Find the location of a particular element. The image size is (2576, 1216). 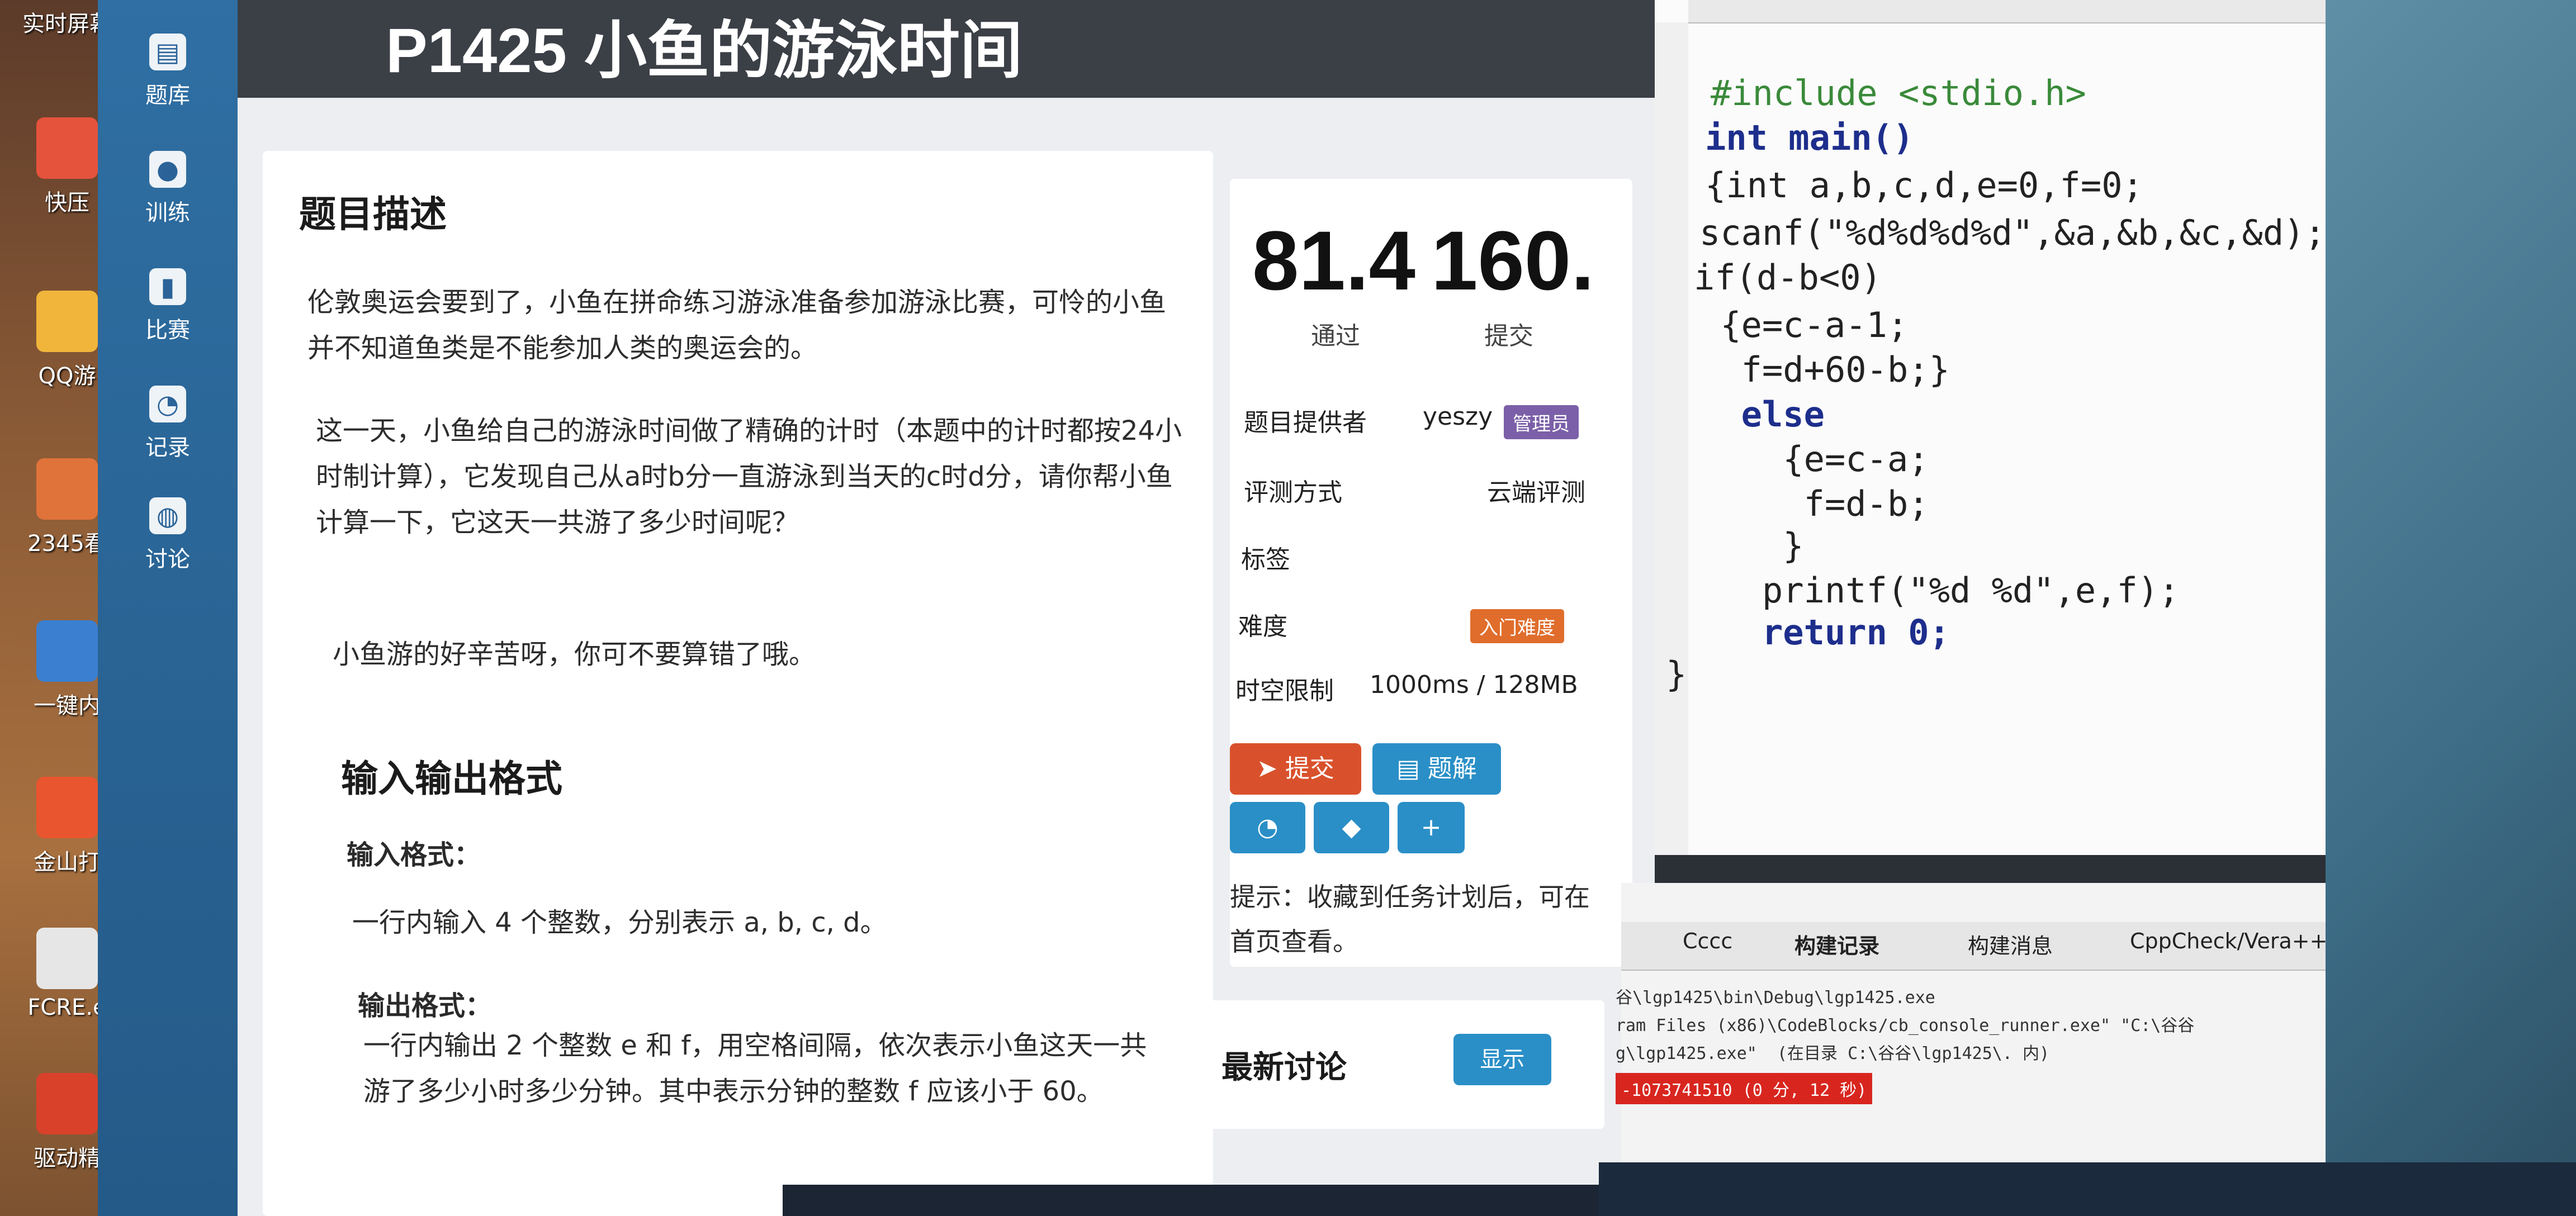

tab-build-log: 构建记录 is located at coordinates (1836, 944).